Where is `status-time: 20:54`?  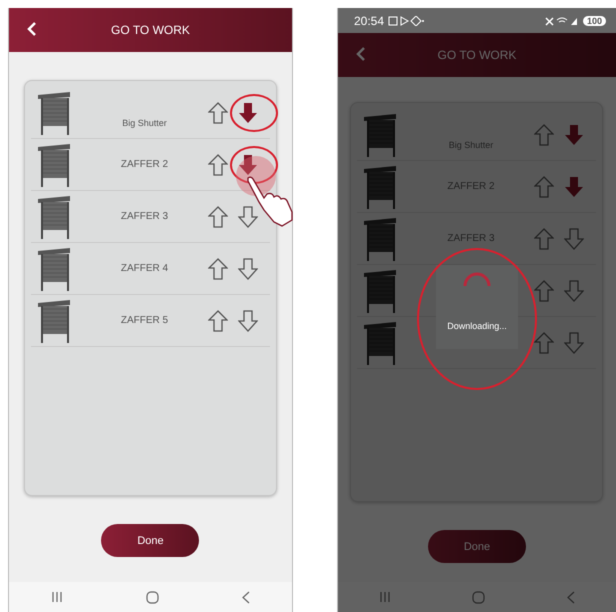 status-time: 20:54 is located at coordinates (369, 21).